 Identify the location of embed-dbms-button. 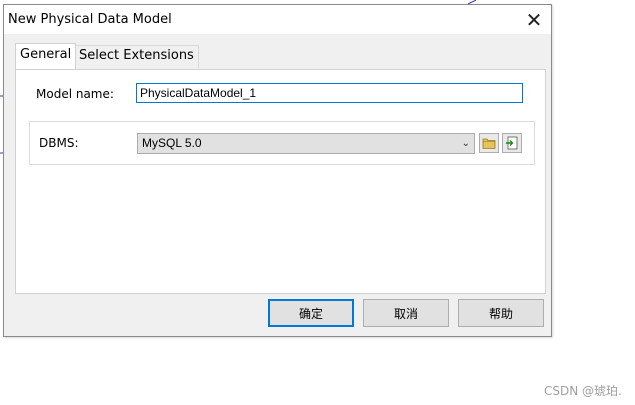
(512, 143).